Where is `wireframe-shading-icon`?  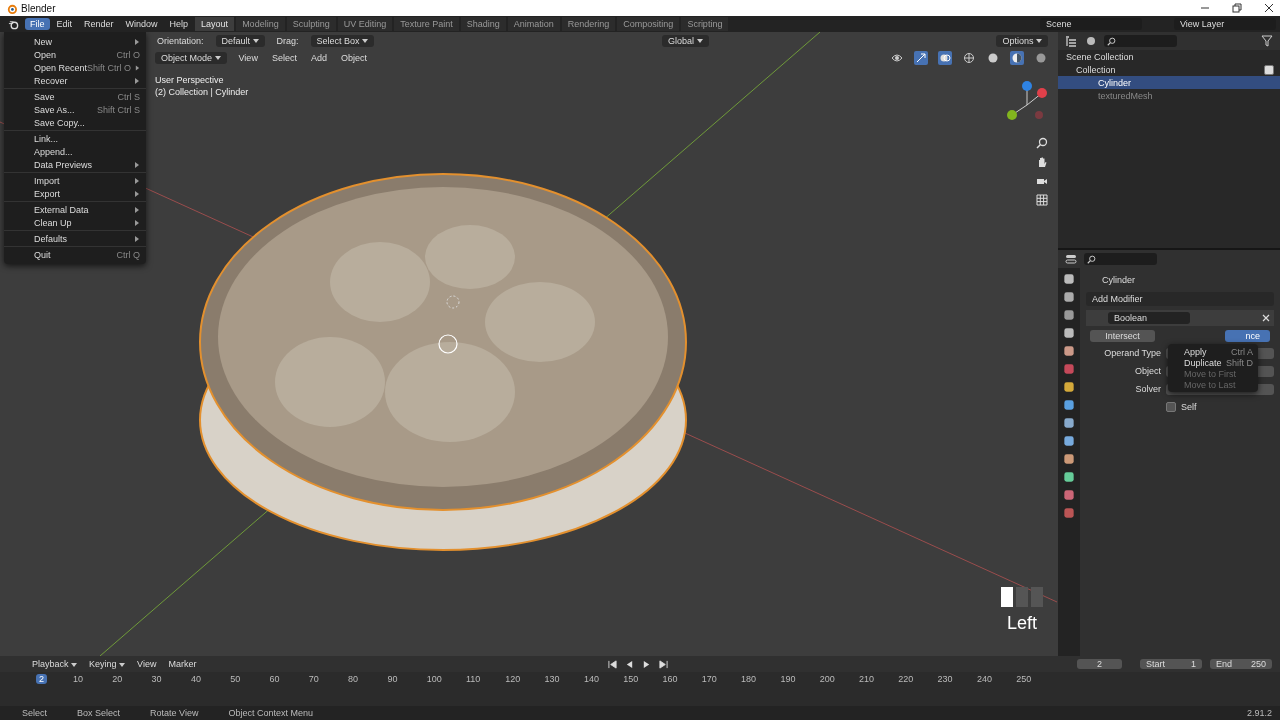
wireframe-shading-icon is located at coordinates (969, 57).